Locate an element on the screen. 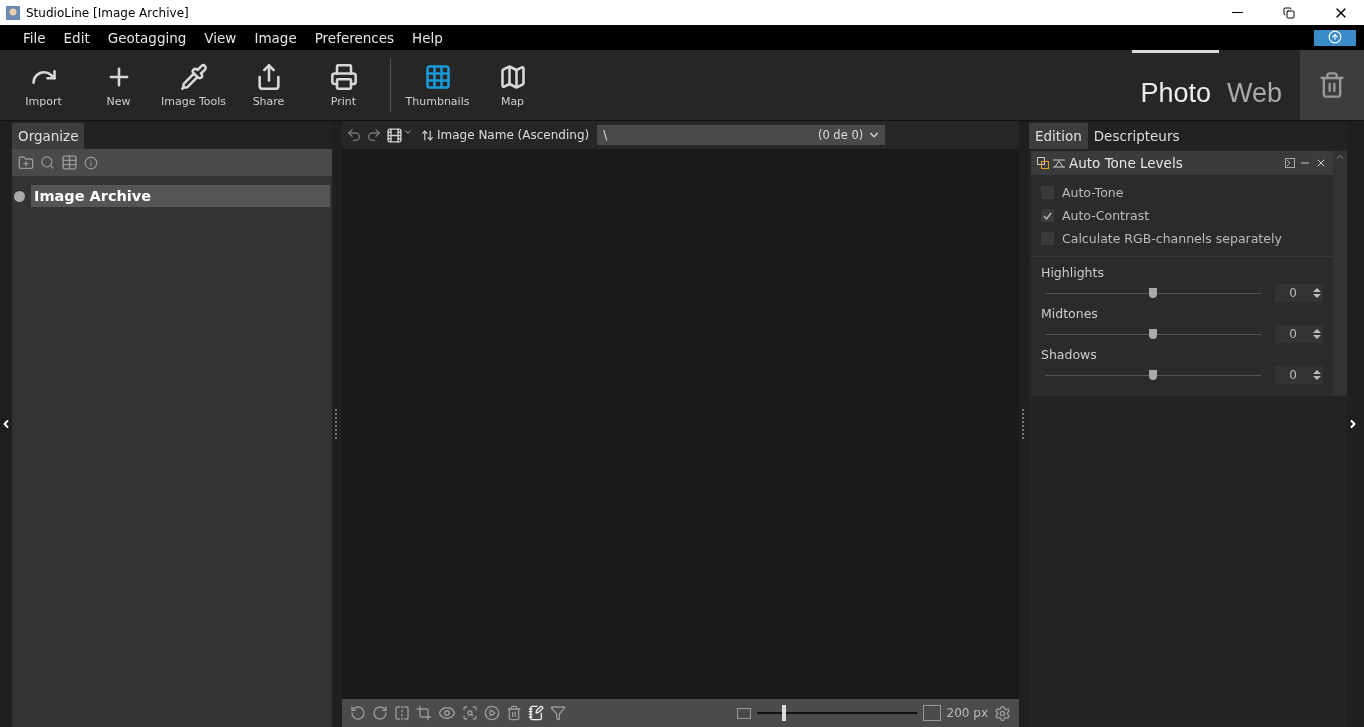 This screenshot has width=1364, height=727. tool-layers-icon is located at coordinates (1043, 163).